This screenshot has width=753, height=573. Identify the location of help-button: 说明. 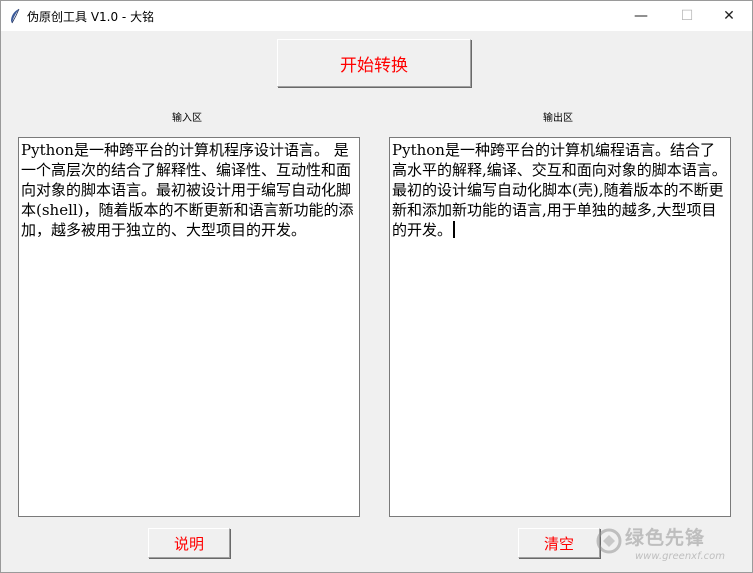
(189, 543).